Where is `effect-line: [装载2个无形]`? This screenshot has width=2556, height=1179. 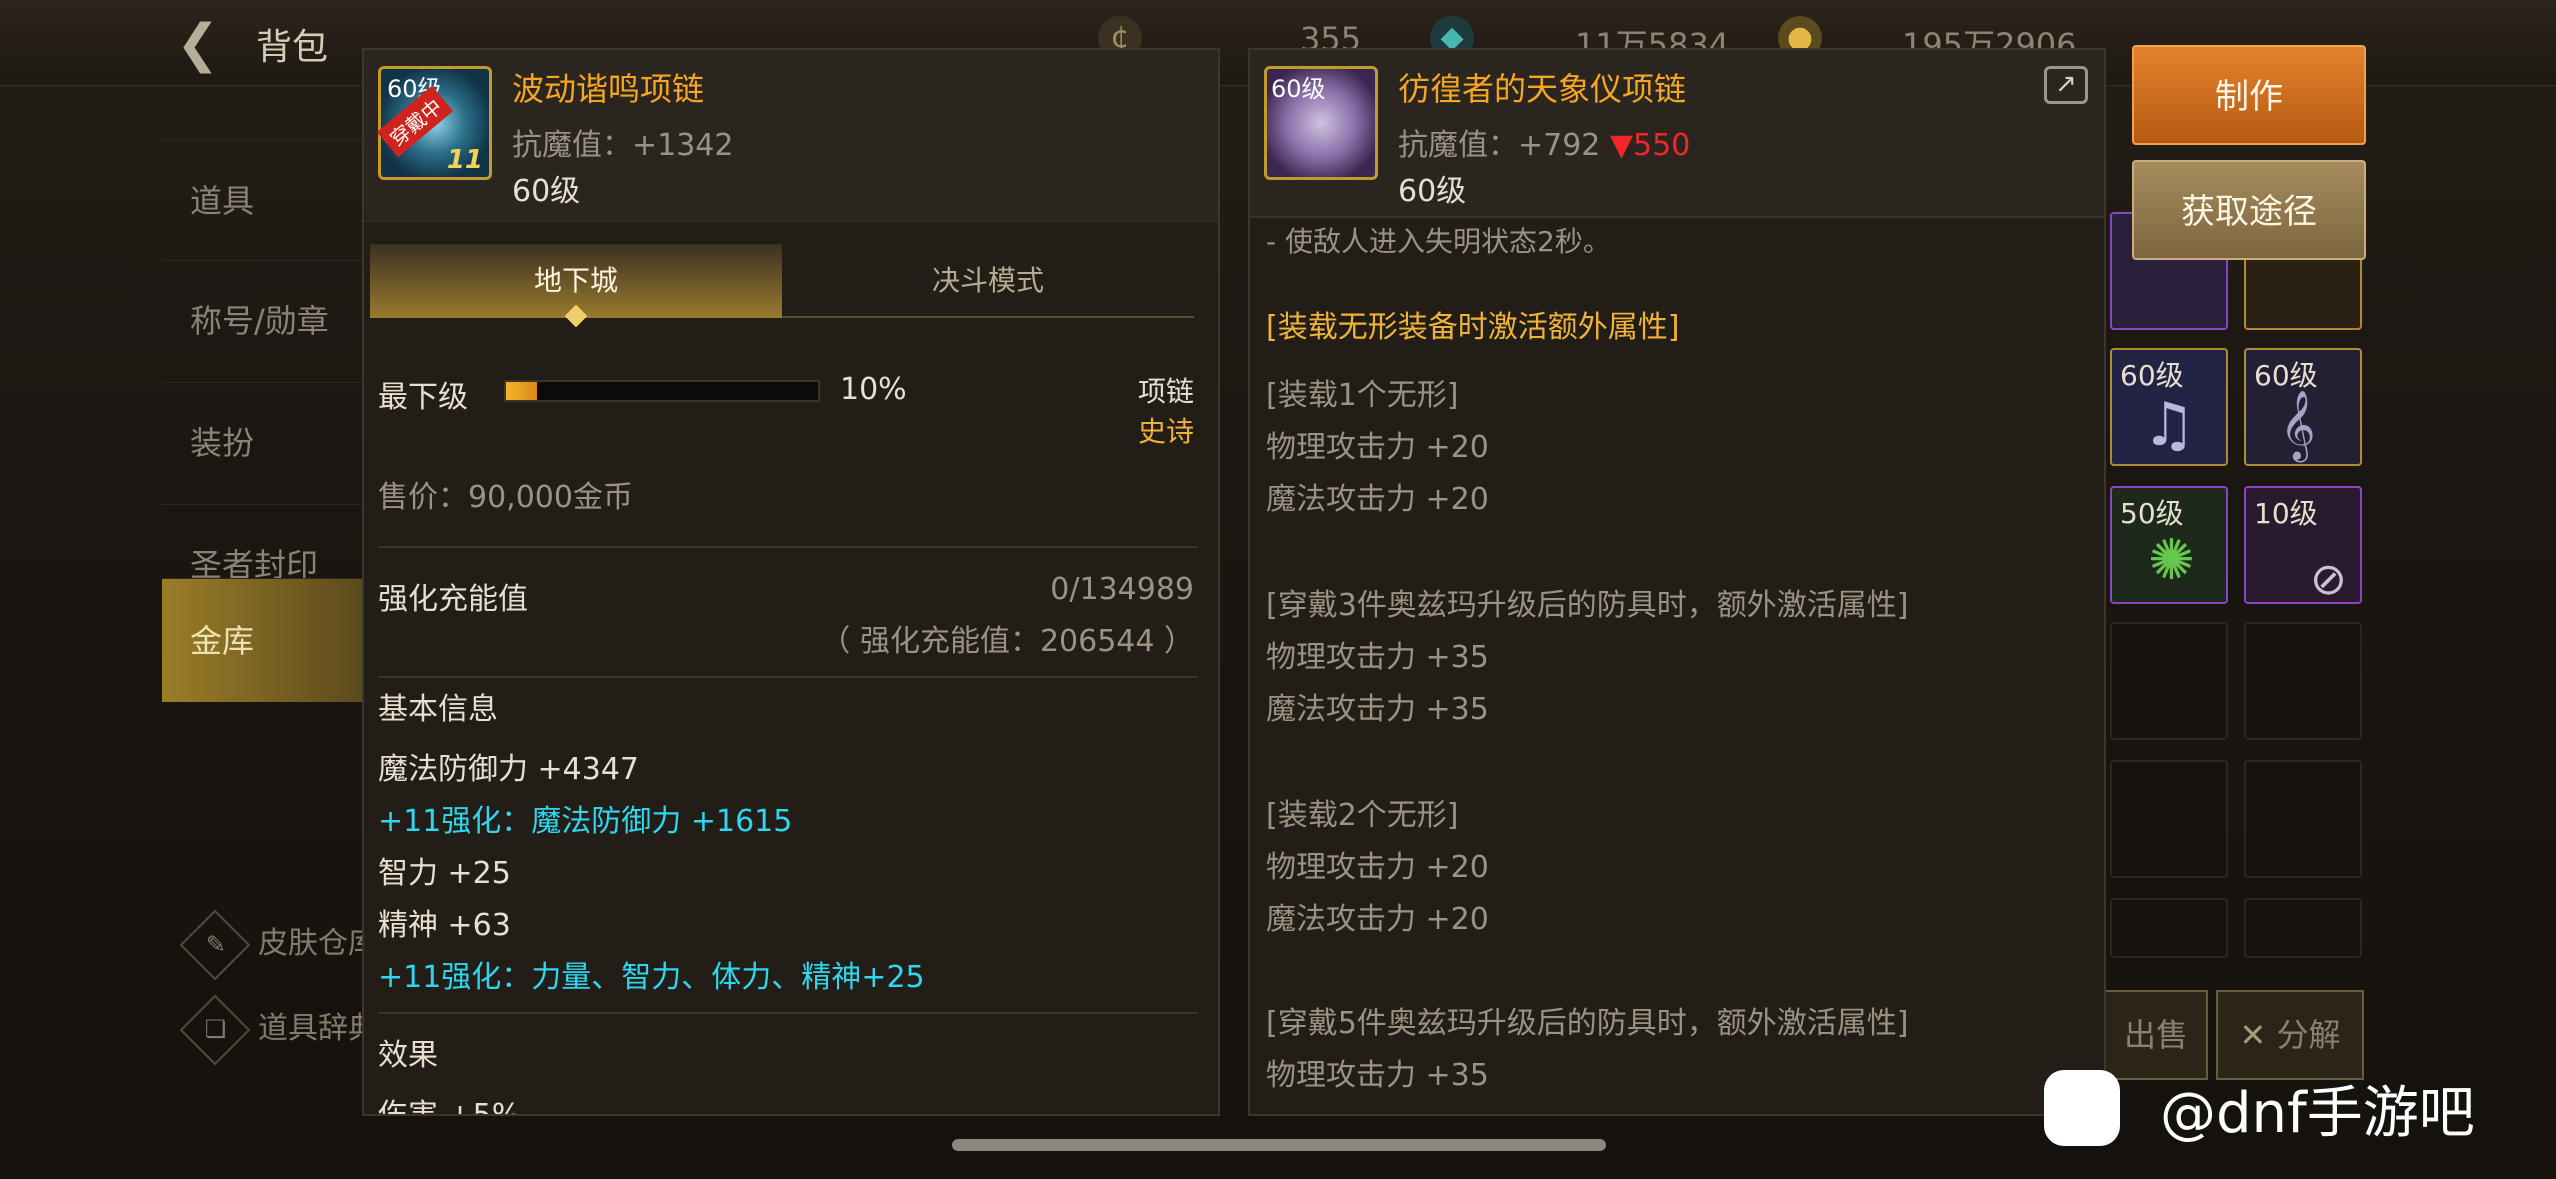 effect-line: [装载2个无形] is located at coordinates (1362, 815).